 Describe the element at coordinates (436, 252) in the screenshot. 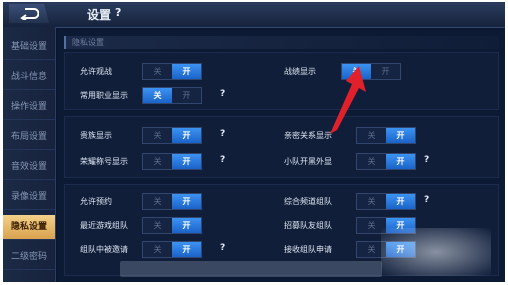

I see `watermark-logo` at that location.